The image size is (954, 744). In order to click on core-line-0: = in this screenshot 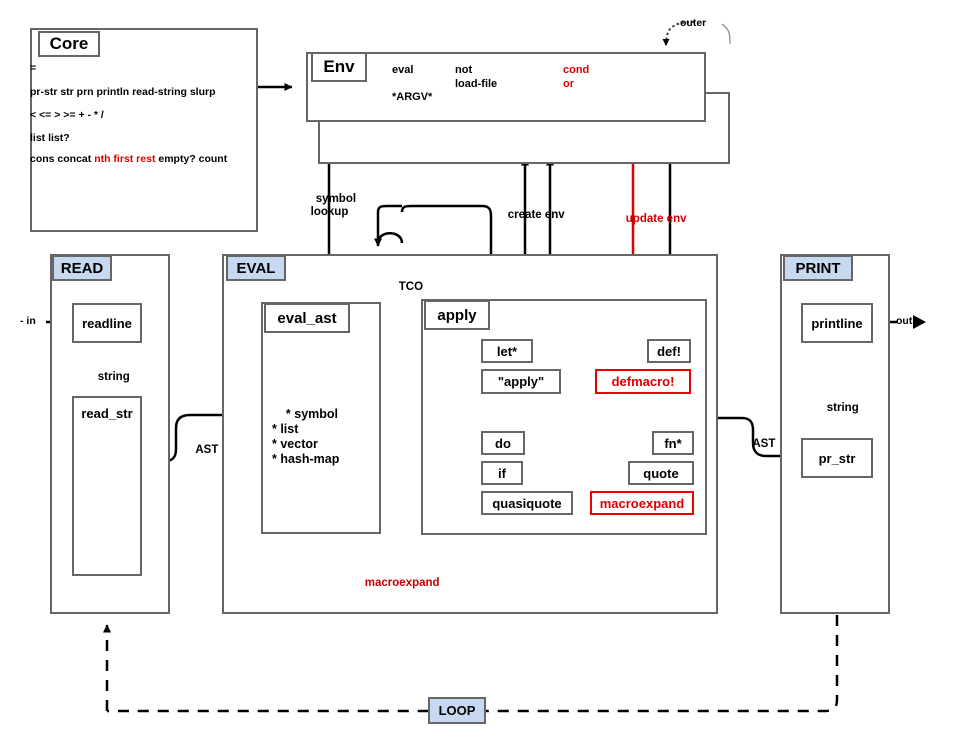, I will do `click(33, 68)`.